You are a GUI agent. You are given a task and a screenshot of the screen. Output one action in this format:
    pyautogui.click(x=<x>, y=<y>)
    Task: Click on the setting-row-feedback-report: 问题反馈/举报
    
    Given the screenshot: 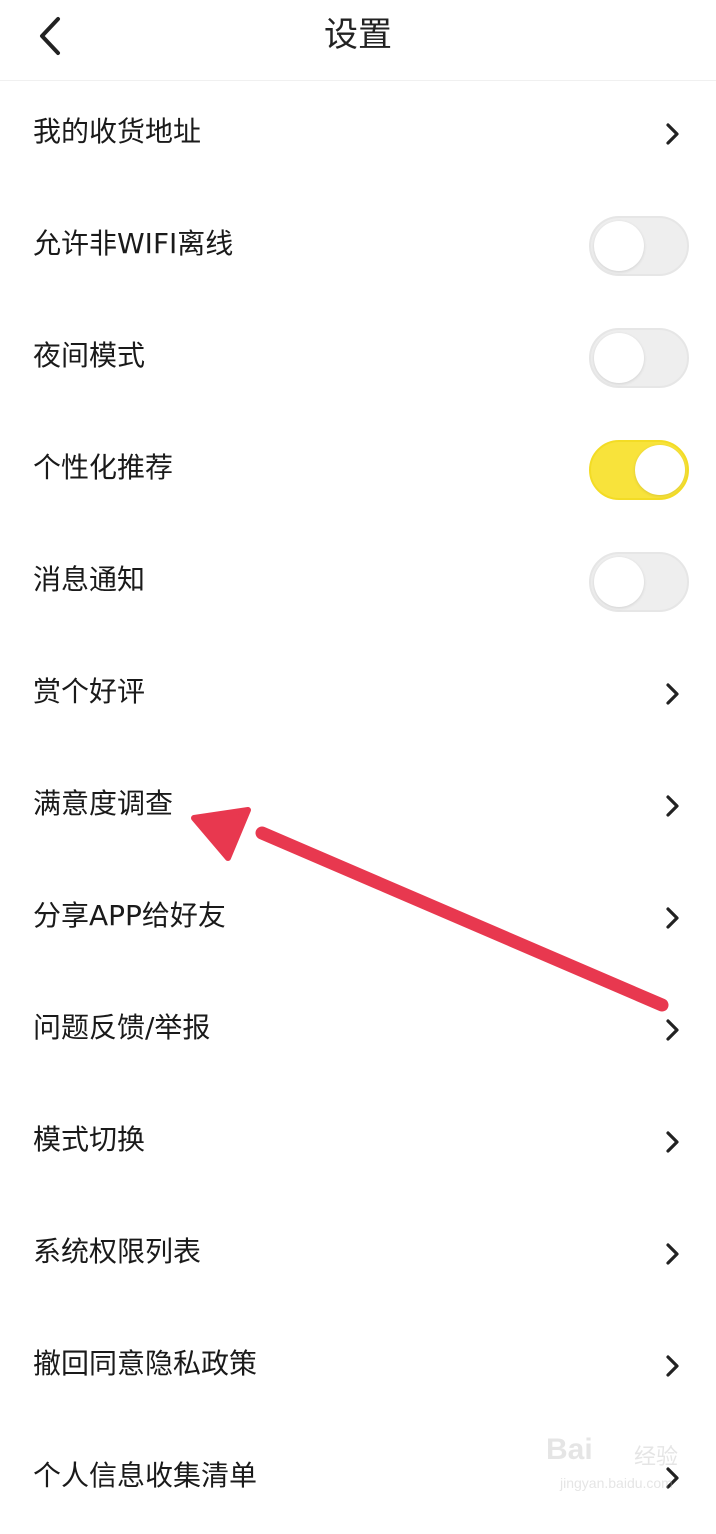 What is the action you would take?
    pyautogui.click(x=358, y=1030)
    